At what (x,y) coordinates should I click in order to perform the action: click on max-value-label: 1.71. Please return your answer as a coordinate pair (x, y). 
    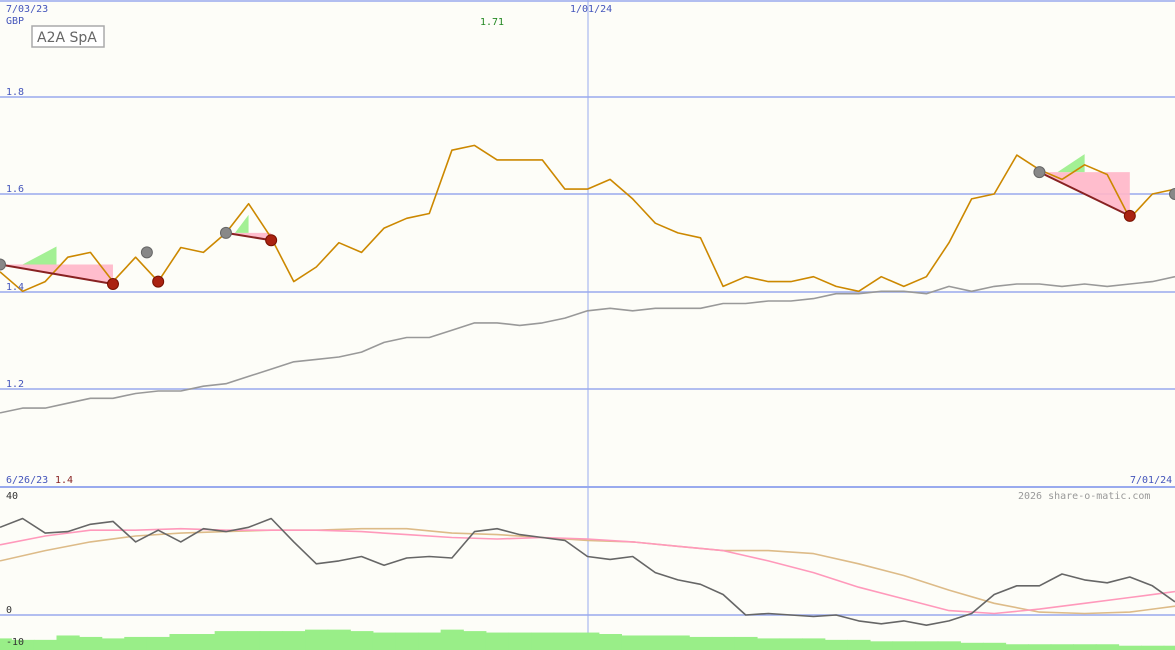
    Looking at the image, I should click on (492, 22).